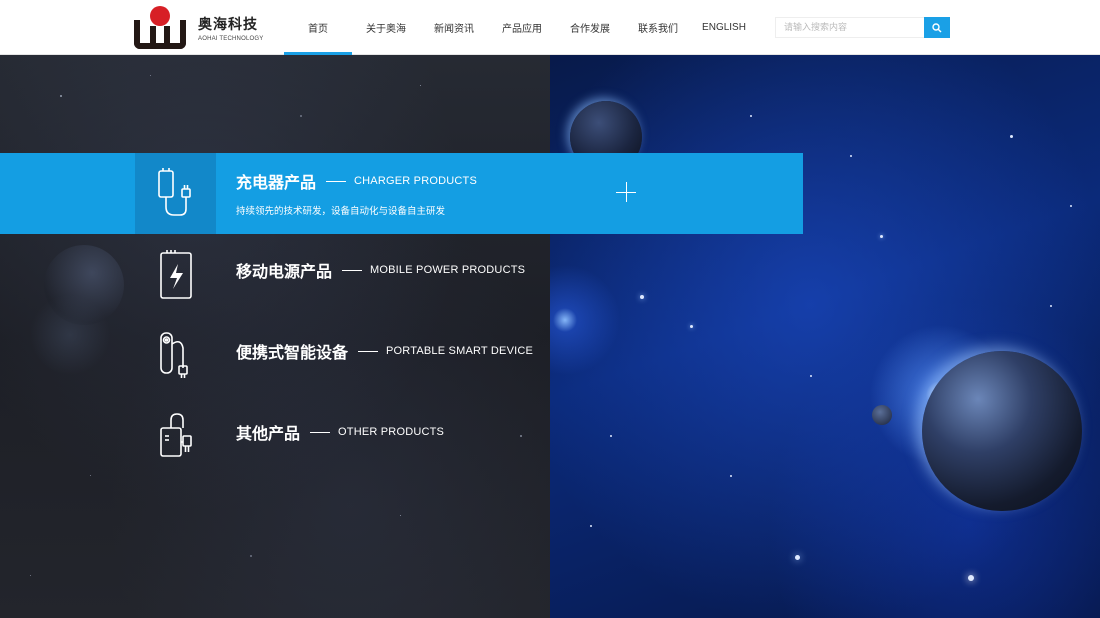  I want to click on product-item-other: 其他产品 OTHER PRODUCTS, so click(401, 436).